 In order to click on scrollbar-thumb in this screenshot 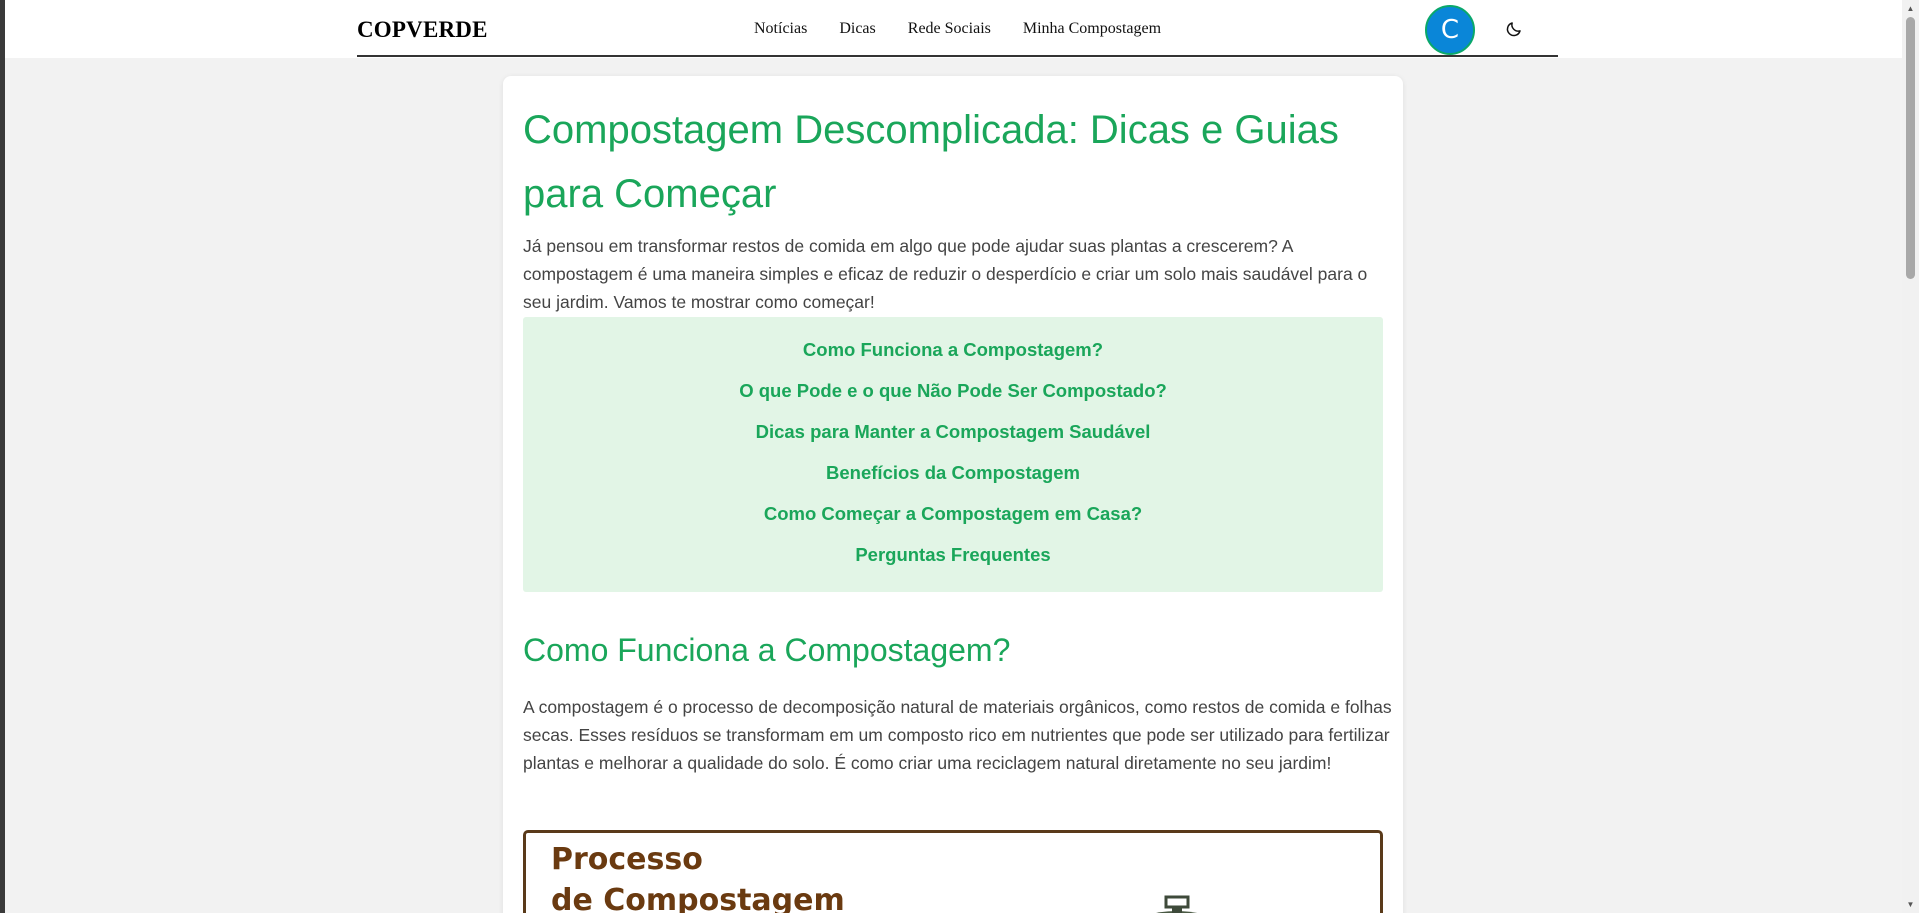, I will do `click(1910, 148)`.